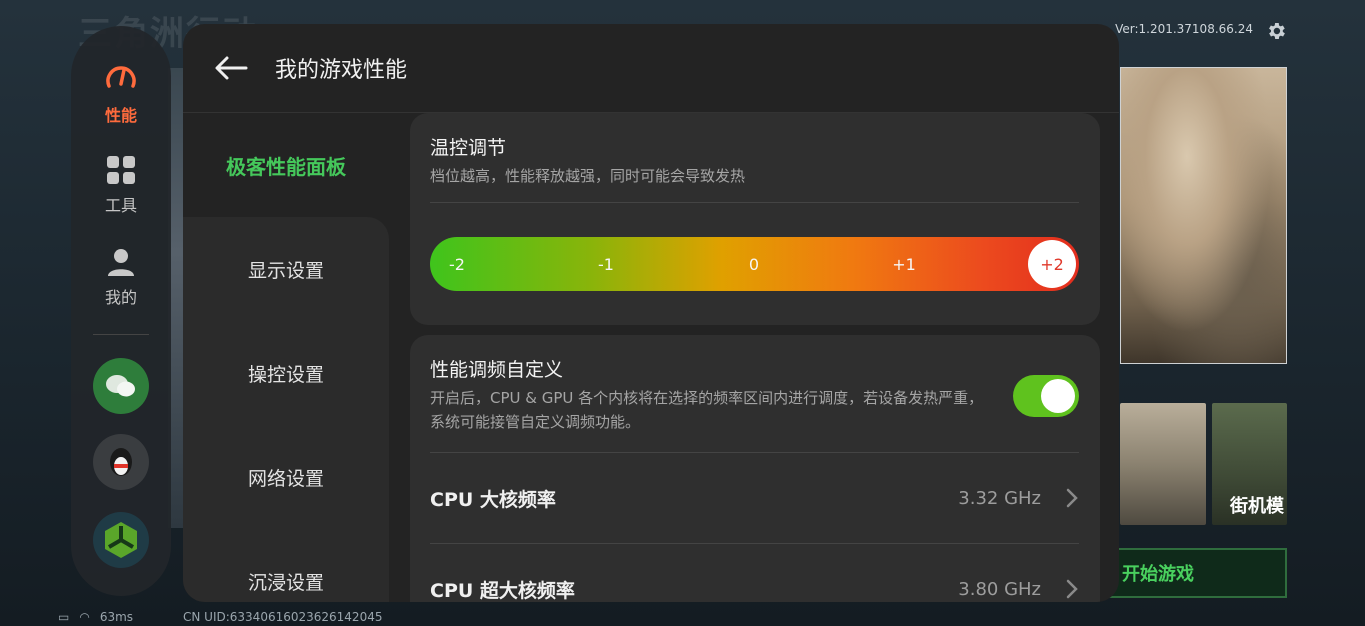 The height and width of the screenshot is (626, 1365). I want to click on wechat-icon, so click(121, 386).